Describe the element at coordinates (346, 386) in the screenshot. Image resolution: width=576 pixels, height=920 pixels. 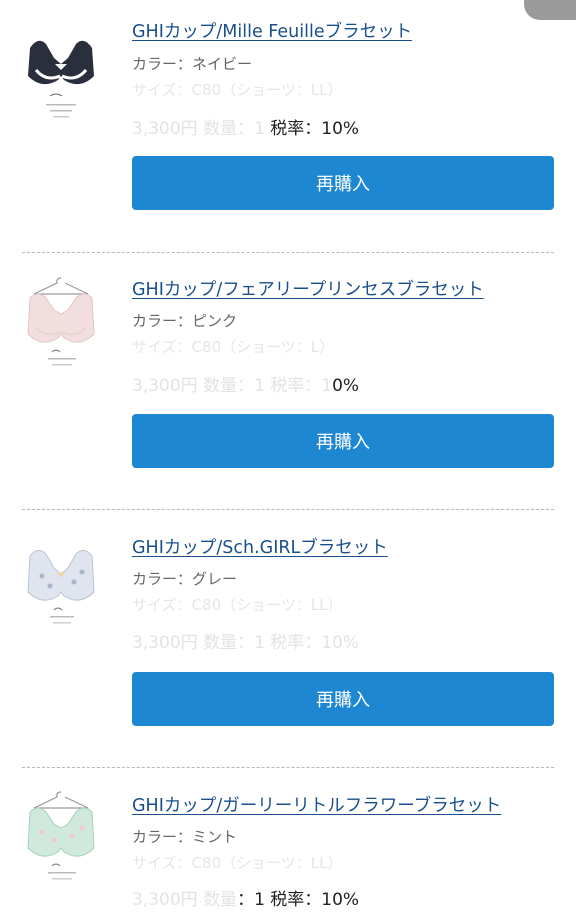
I see `tax-rate: 0%` at that location.